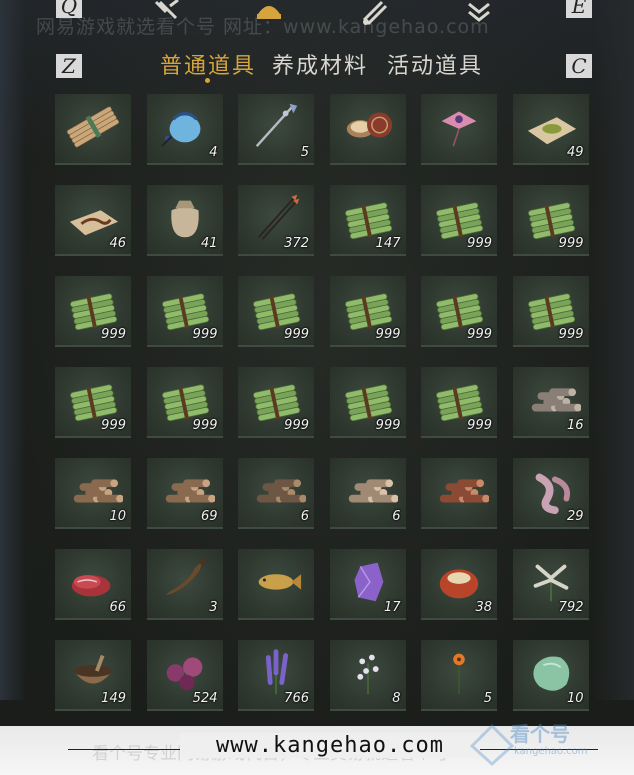  What do you see at coordinates (388, 243) in the screenshot?
I see `item-count: 147` at bounding box center [388, 243].